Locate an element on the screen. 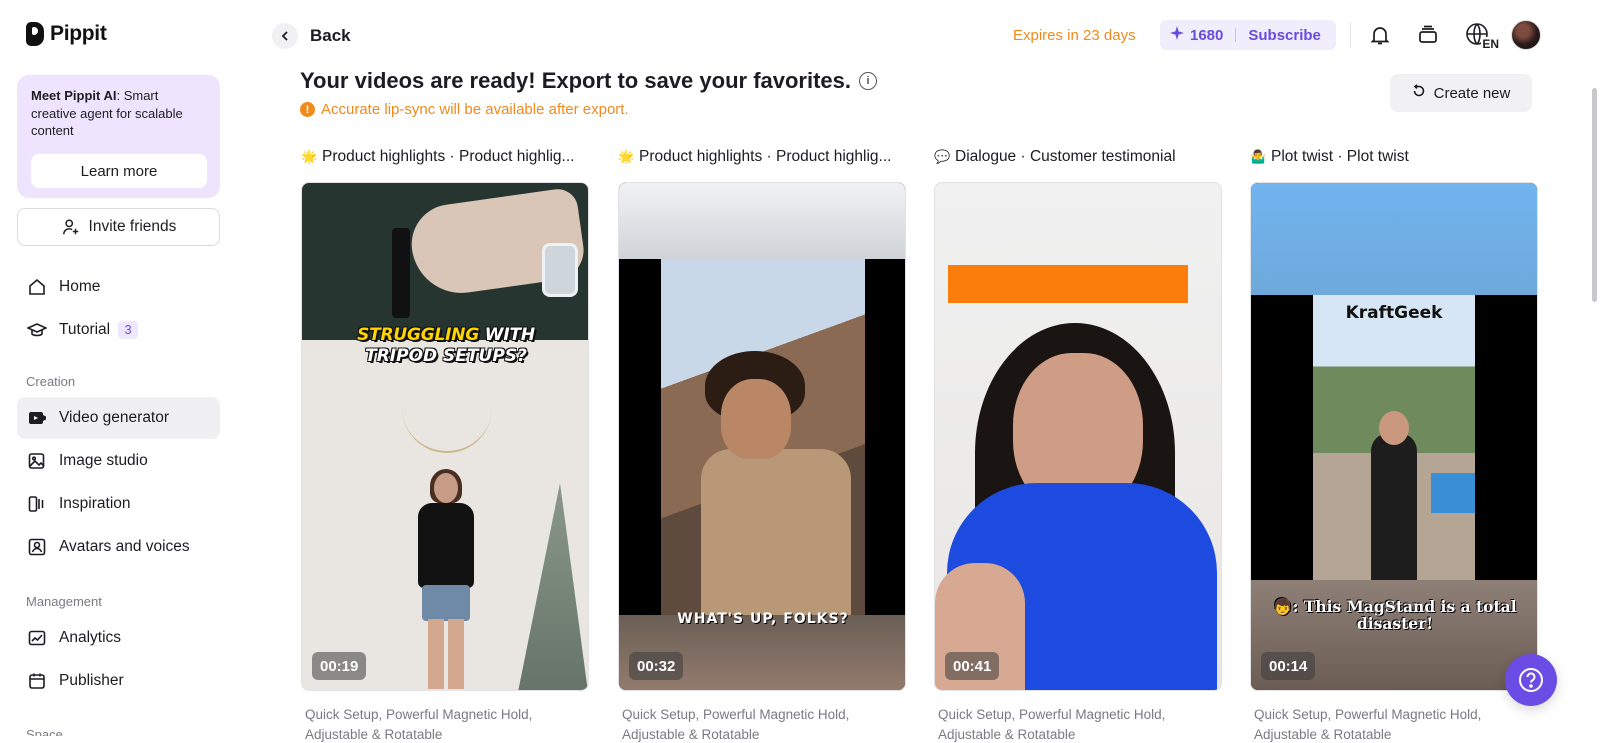  credits-count: 1680 is located at coordinates (1207, 35).